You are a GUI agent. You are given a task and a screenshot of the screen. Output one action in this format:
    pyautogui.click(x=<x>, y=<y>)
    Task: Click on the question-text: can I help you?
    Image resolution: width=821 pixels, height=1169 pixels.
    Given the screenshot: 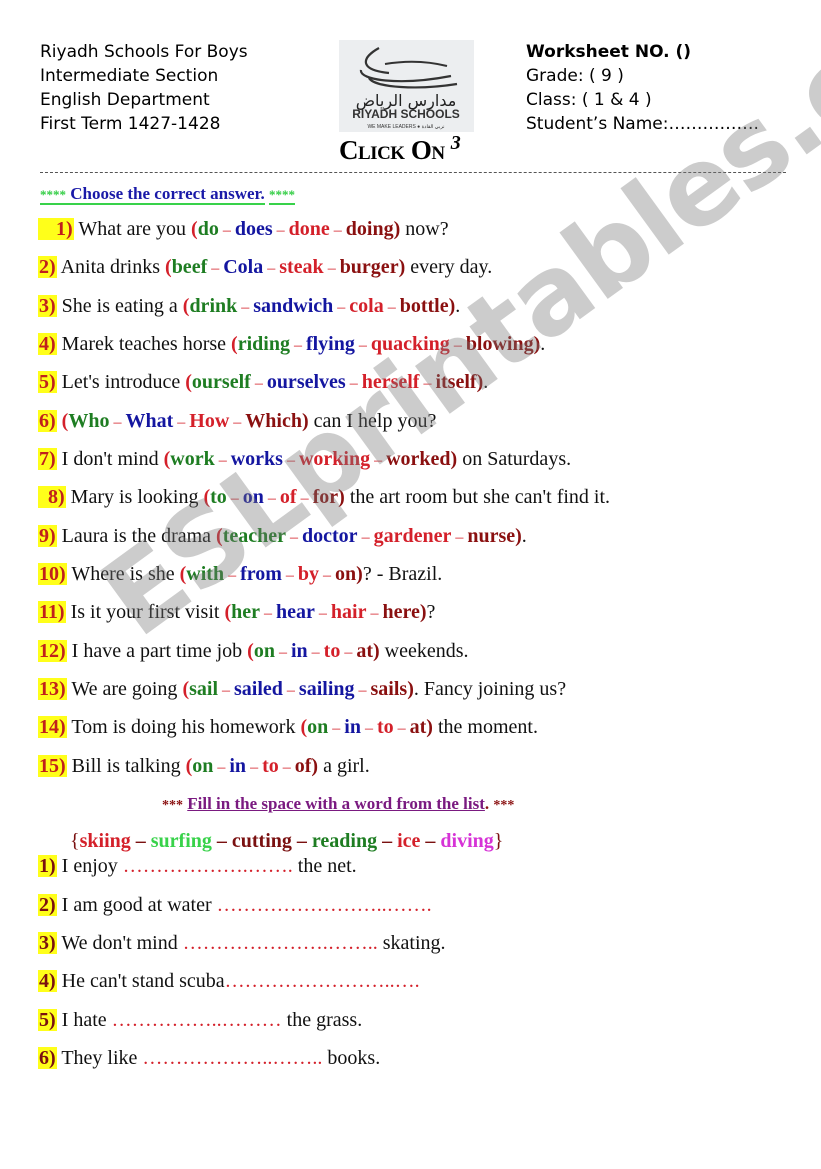 What is the action you would take?
    pyautogui.click(x=372, y=421)
    